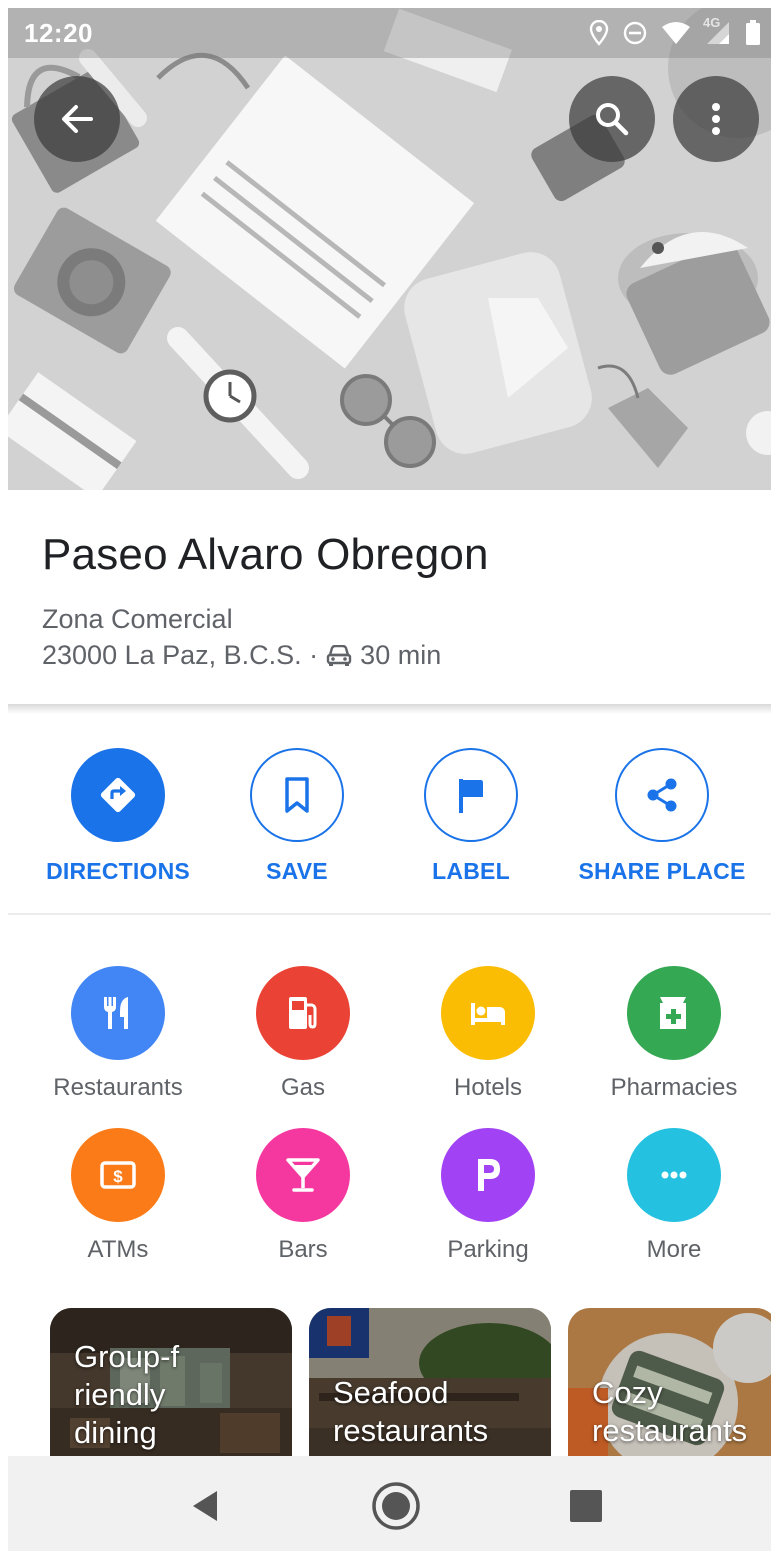 This screenshot has height=1551, width=771. I want to click on restaurants-label: Restaurants, so click(118, 1087).